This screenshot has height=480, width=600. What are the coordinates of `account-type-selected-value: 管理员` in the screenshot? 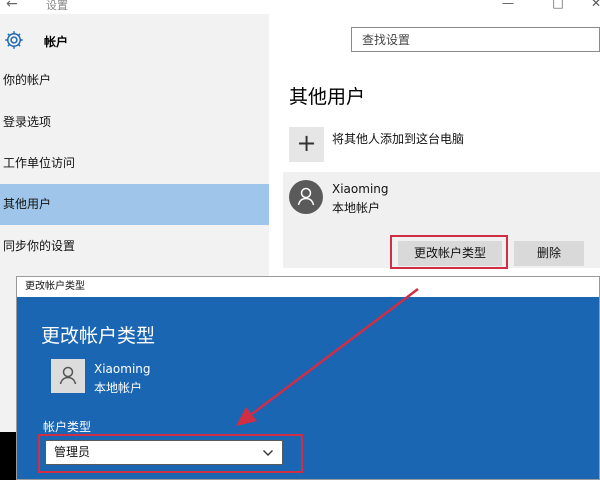 It's located at (72, 452).